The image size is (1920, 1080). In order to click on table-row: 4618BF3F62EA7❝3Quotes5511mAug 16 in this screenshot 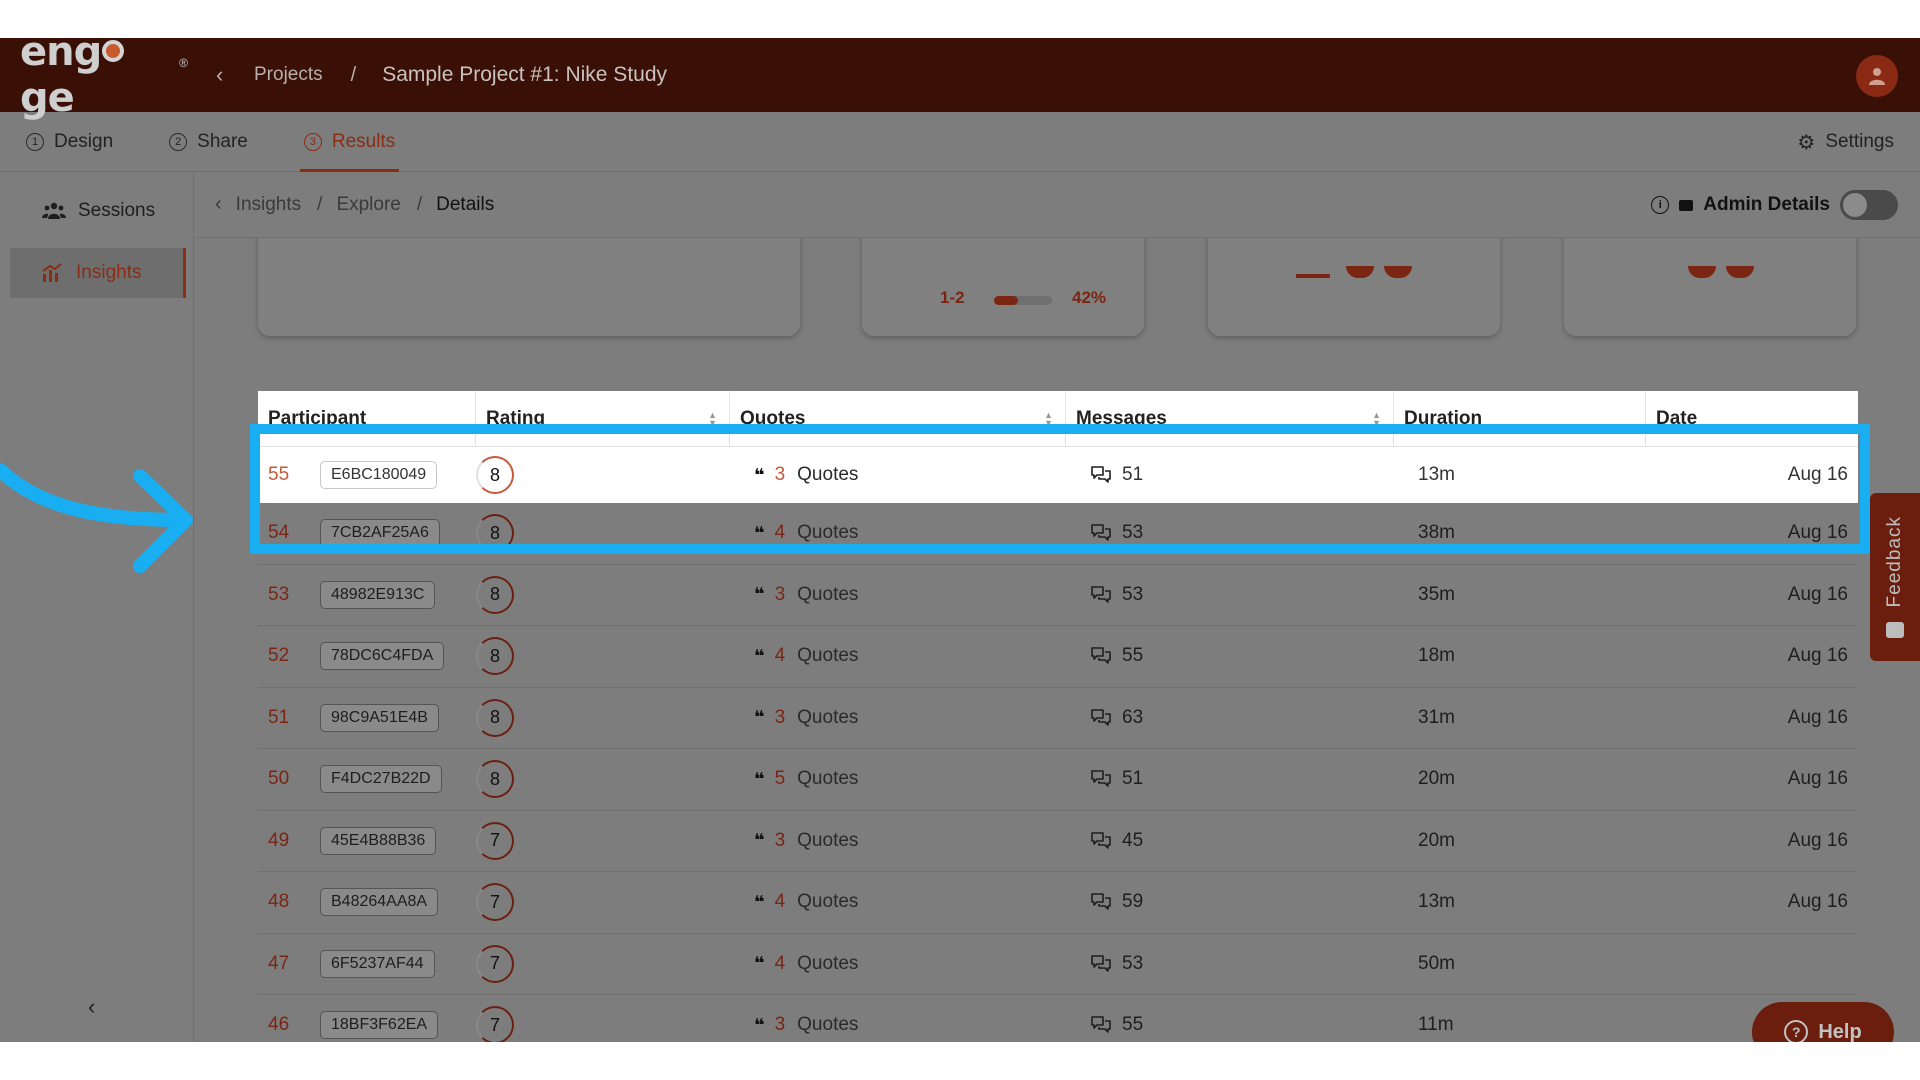, I will do `click(1058, 1018)`.